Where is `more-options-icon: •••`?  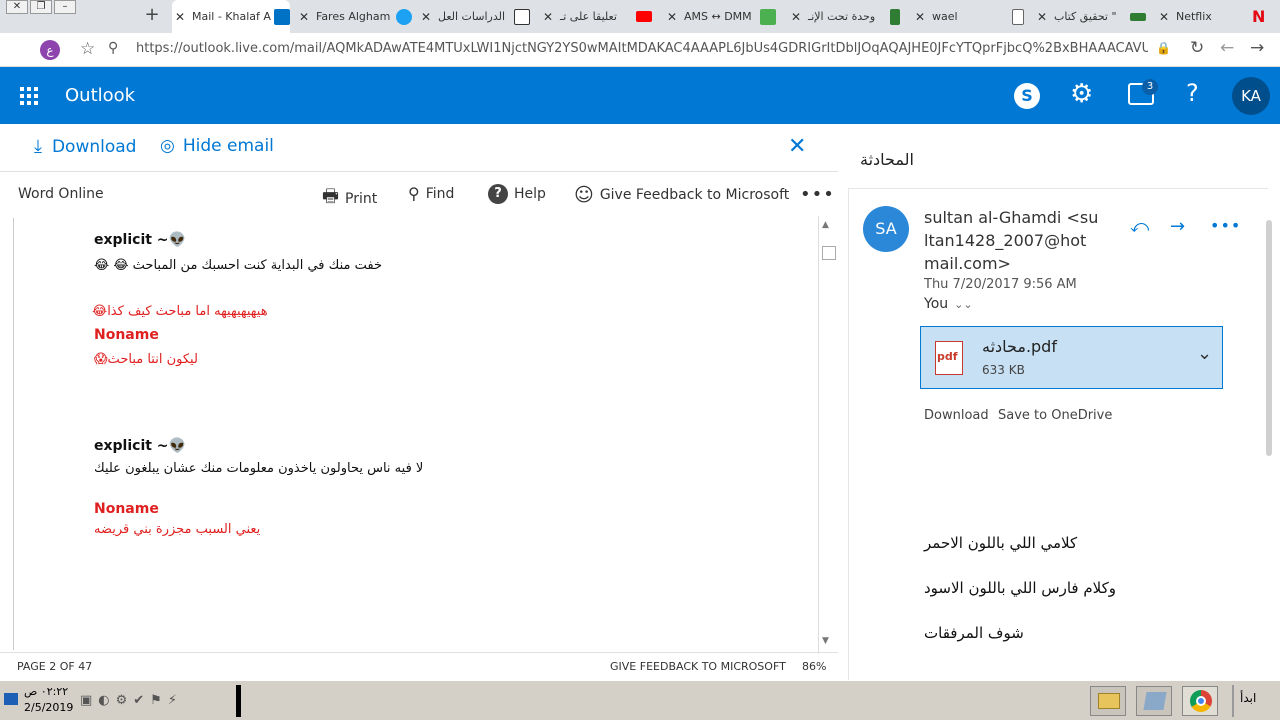
more-options-icon: ••• is located at coordinates (817, 194).